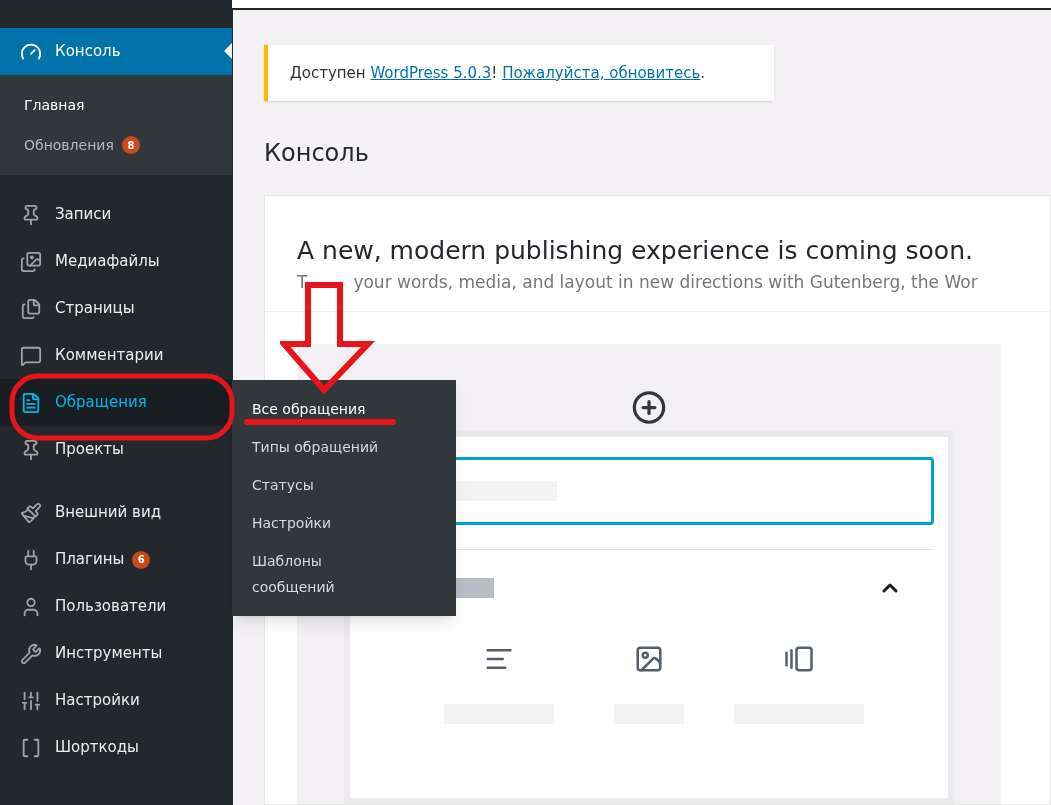 Image resolution: width=1051 pixels, height=805 pixels. Describe the element at coordinates (116, 214) in the screenshot. I see `menu-item: Записи` at that location.